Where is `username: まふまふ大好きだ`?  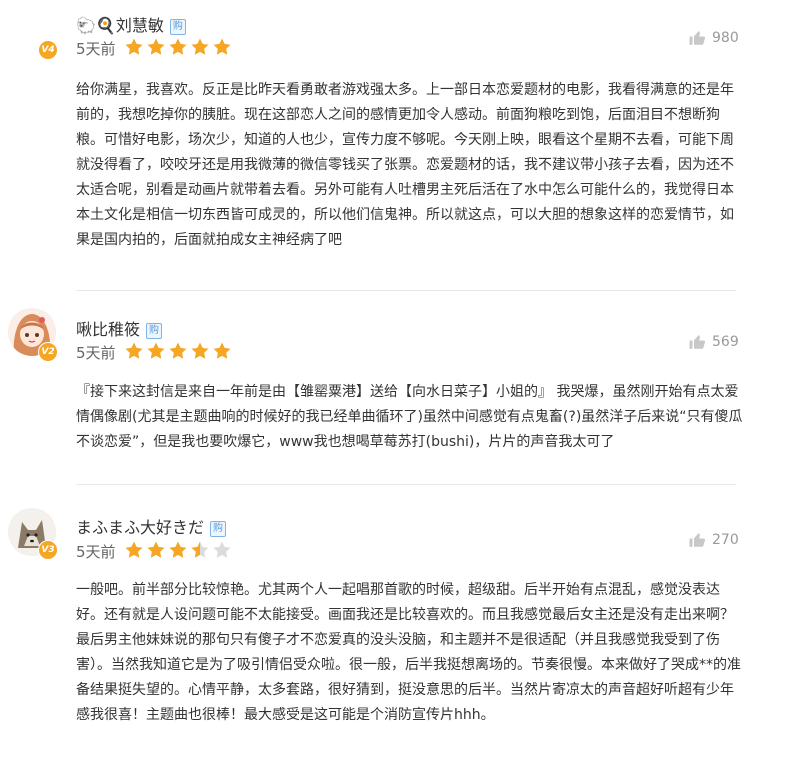 username: まふまふ大好きだ is located at coordinates (140, 527).